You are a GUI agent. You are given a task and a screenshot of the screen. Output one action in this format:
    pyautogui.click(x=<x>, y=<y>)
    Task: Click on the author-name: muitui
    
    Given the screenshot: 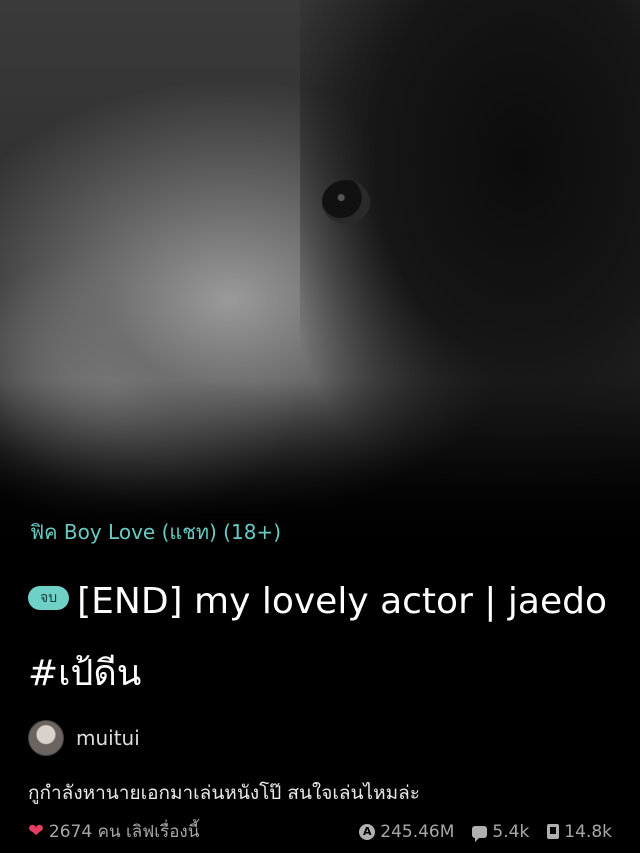 What is the action you would take?
    pyautogui.click(x=108, y=738)
    